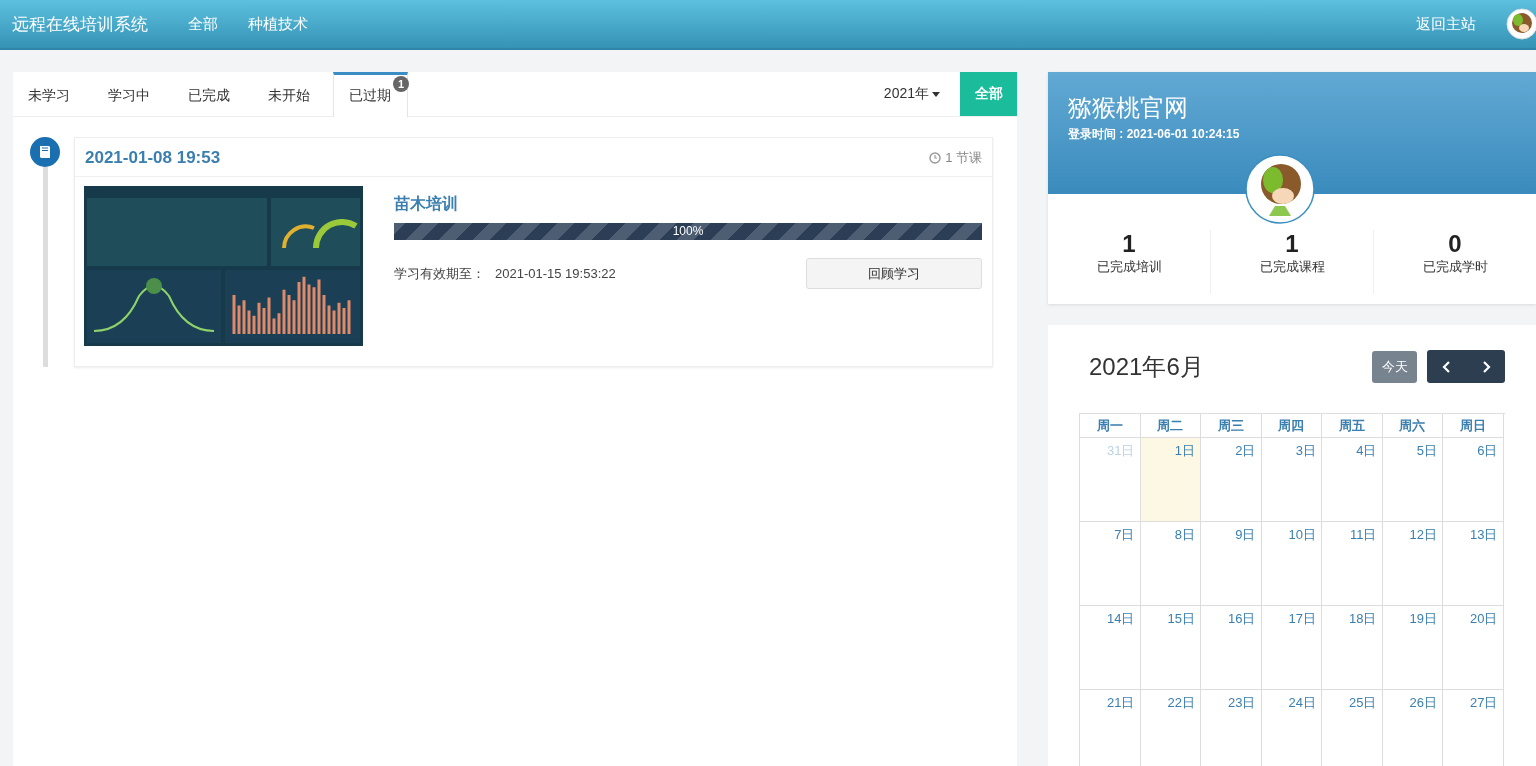 This screenshot has height=766, width=1536. I want to click on weekday-header: 周五, so click(1352, 426).